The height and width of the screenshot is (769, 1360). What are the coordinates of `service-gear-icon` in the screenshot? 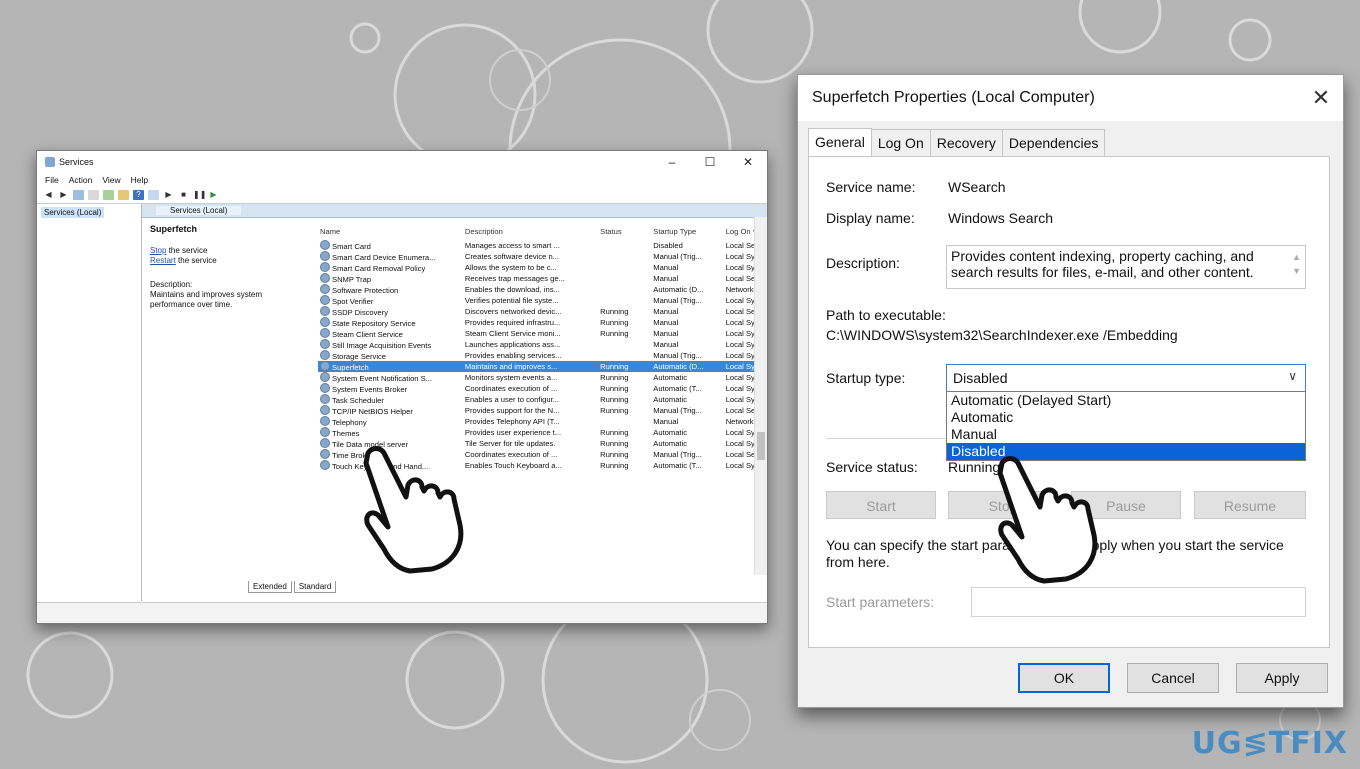 It's located at (325, 289).